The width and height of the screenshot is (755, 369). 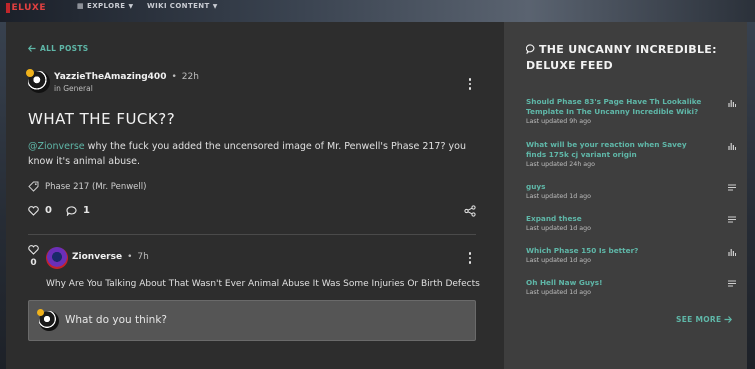 I want to click on nav-wiki-content-label: WIKI CONTENT, so click(x=178, y=6).